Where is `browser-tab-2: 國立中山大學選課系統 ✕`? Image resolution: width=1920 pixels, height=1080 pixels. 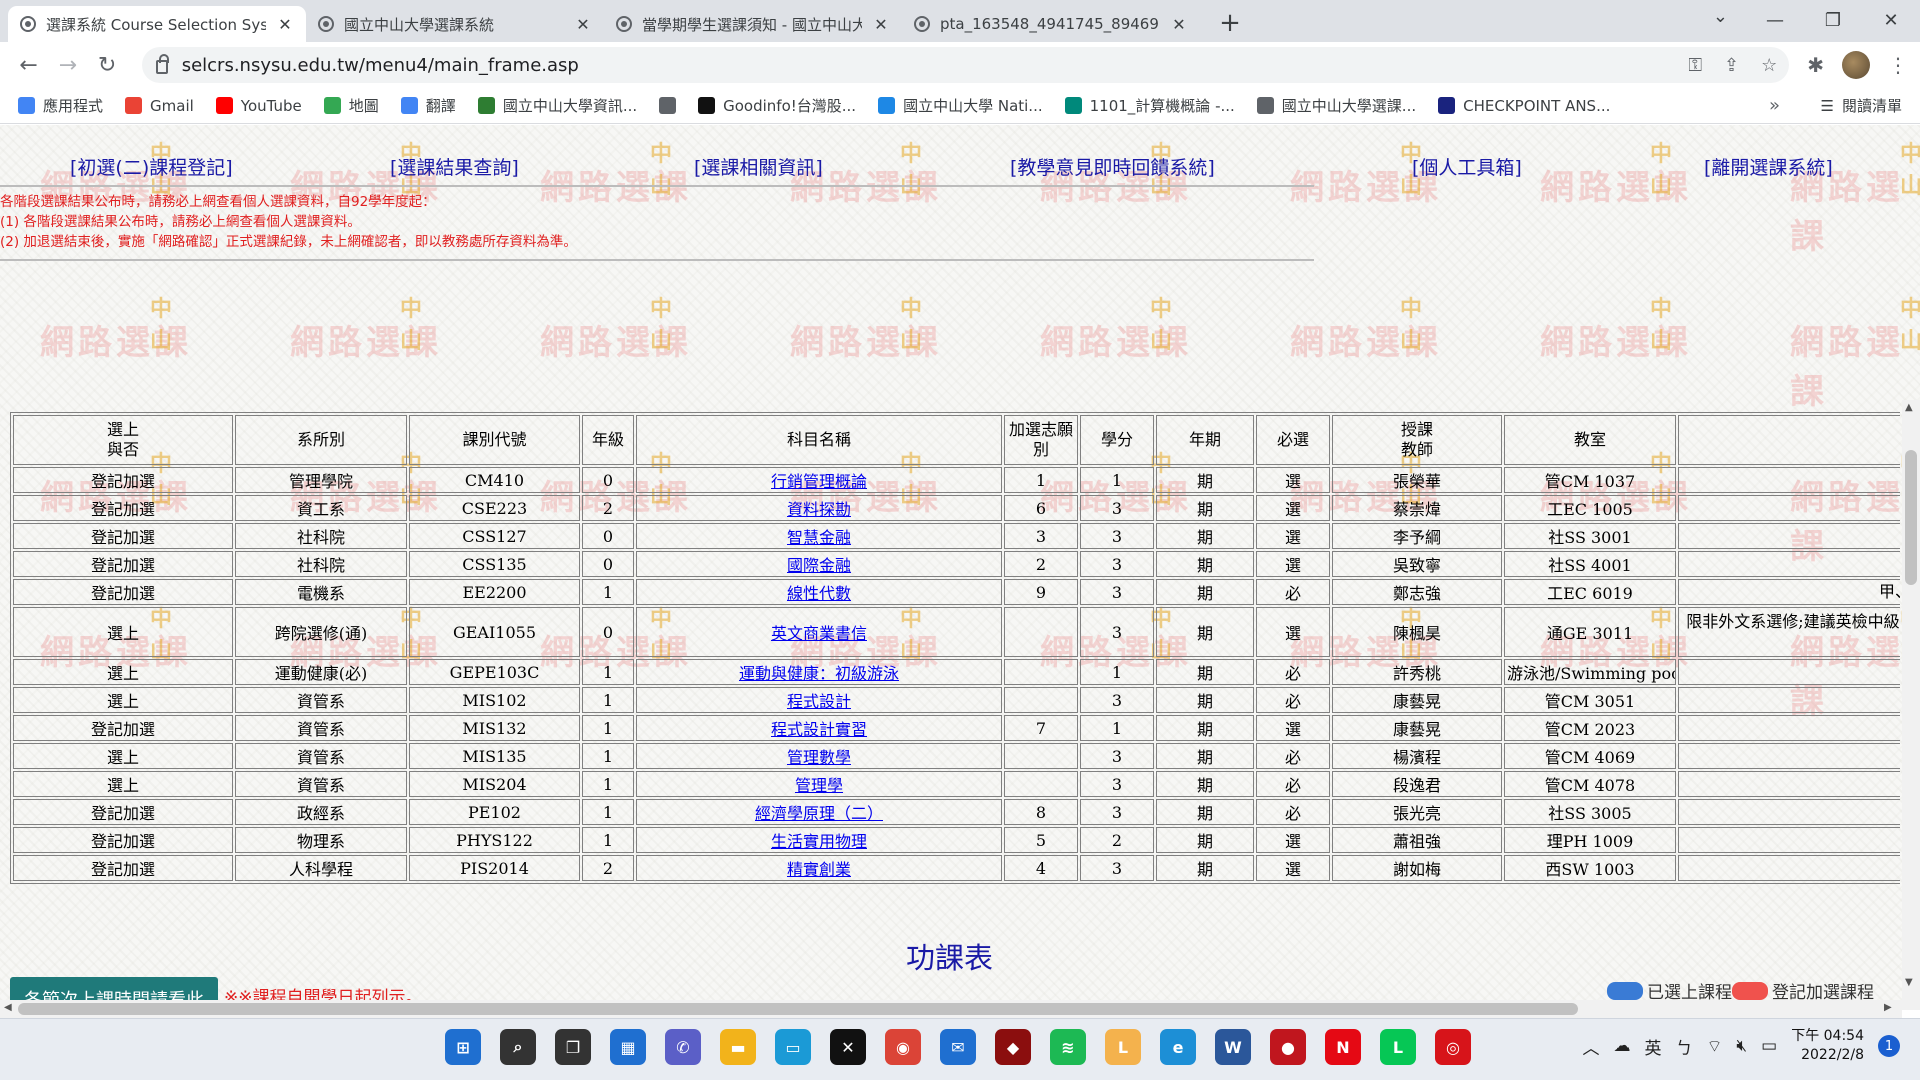 browser-tab-2: 國立中山大學選課系統 ✕ is located at coordinates (455, 24).